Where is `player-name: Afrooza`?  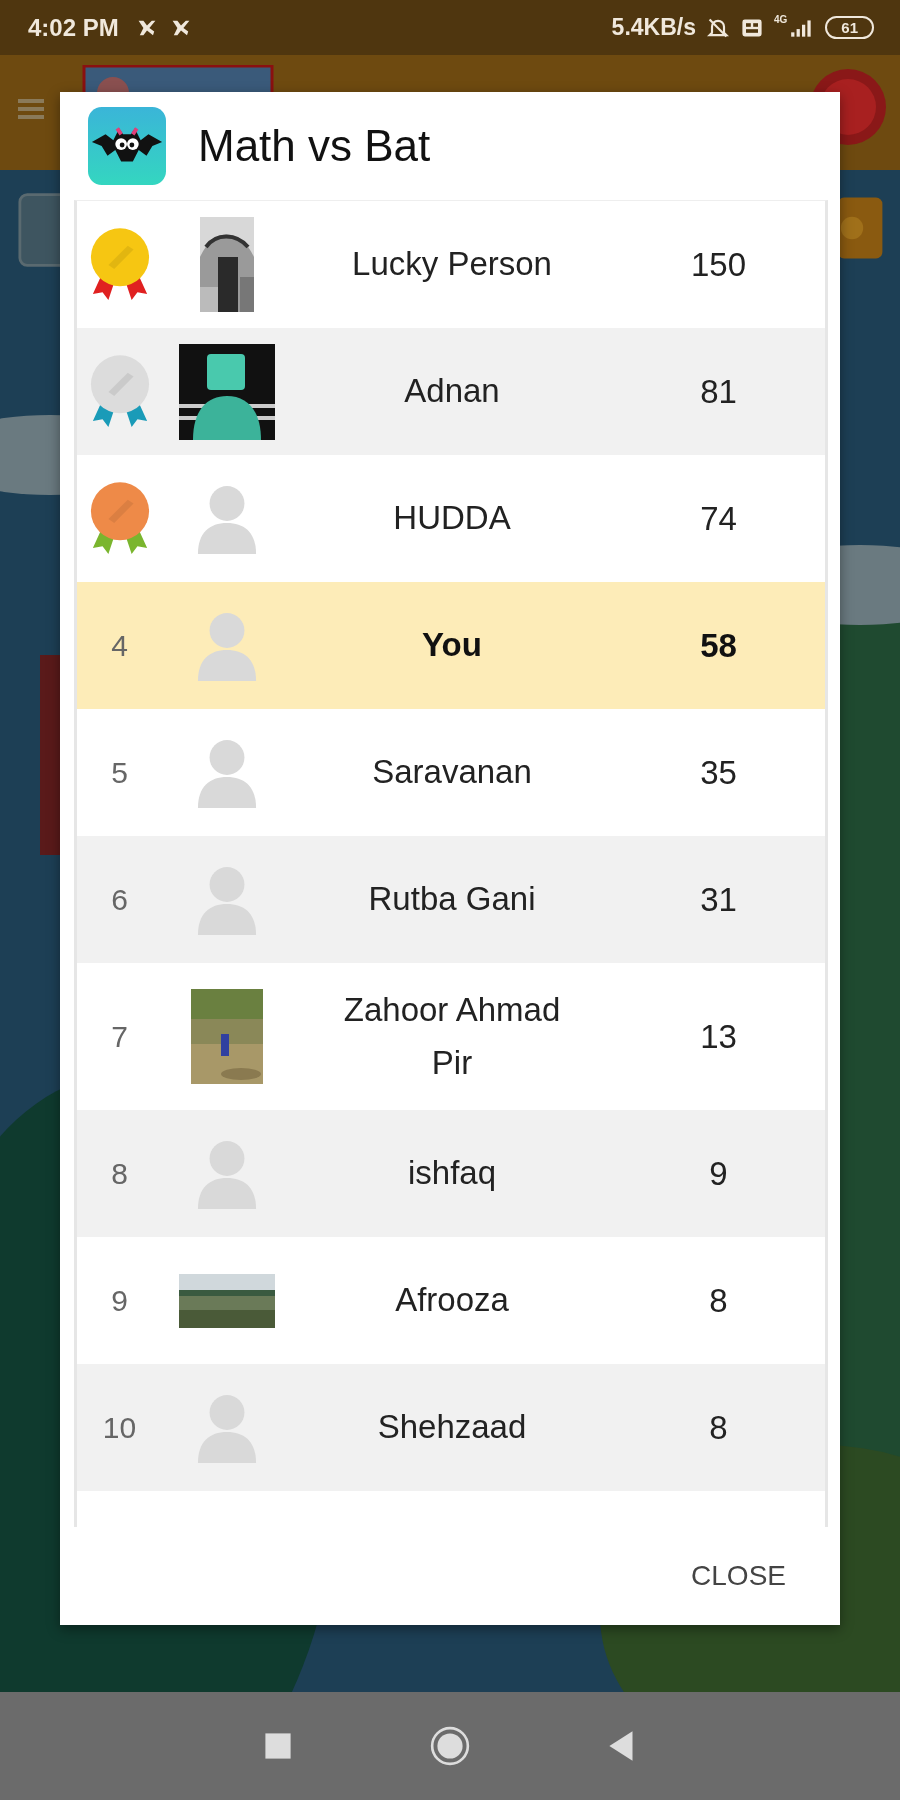 player-name: Afrooza is located at coordinates (452, 1300).